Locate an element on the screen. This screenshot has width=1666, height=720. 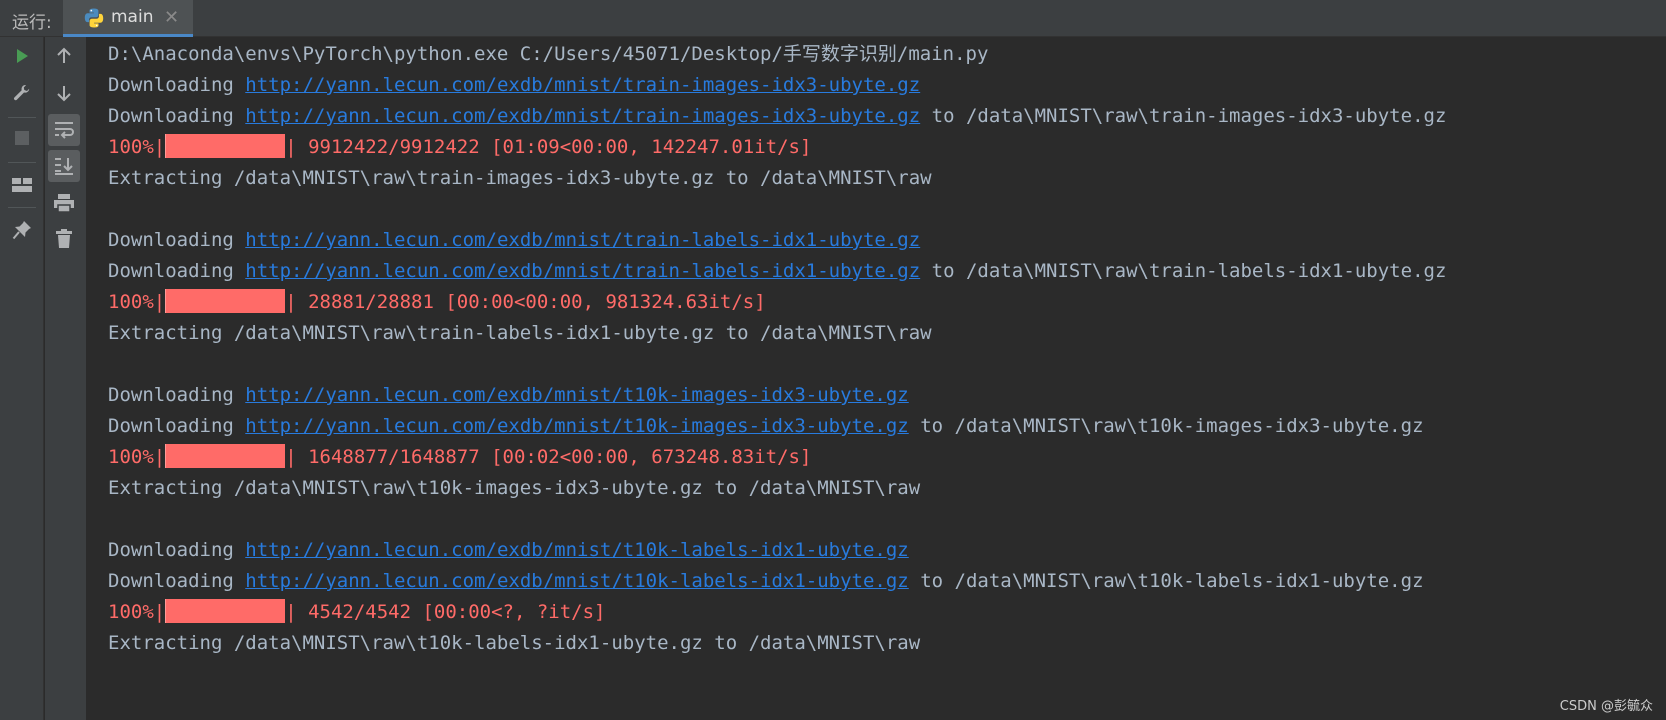
scroll-to-end-button is located at coordinates (64, 166).